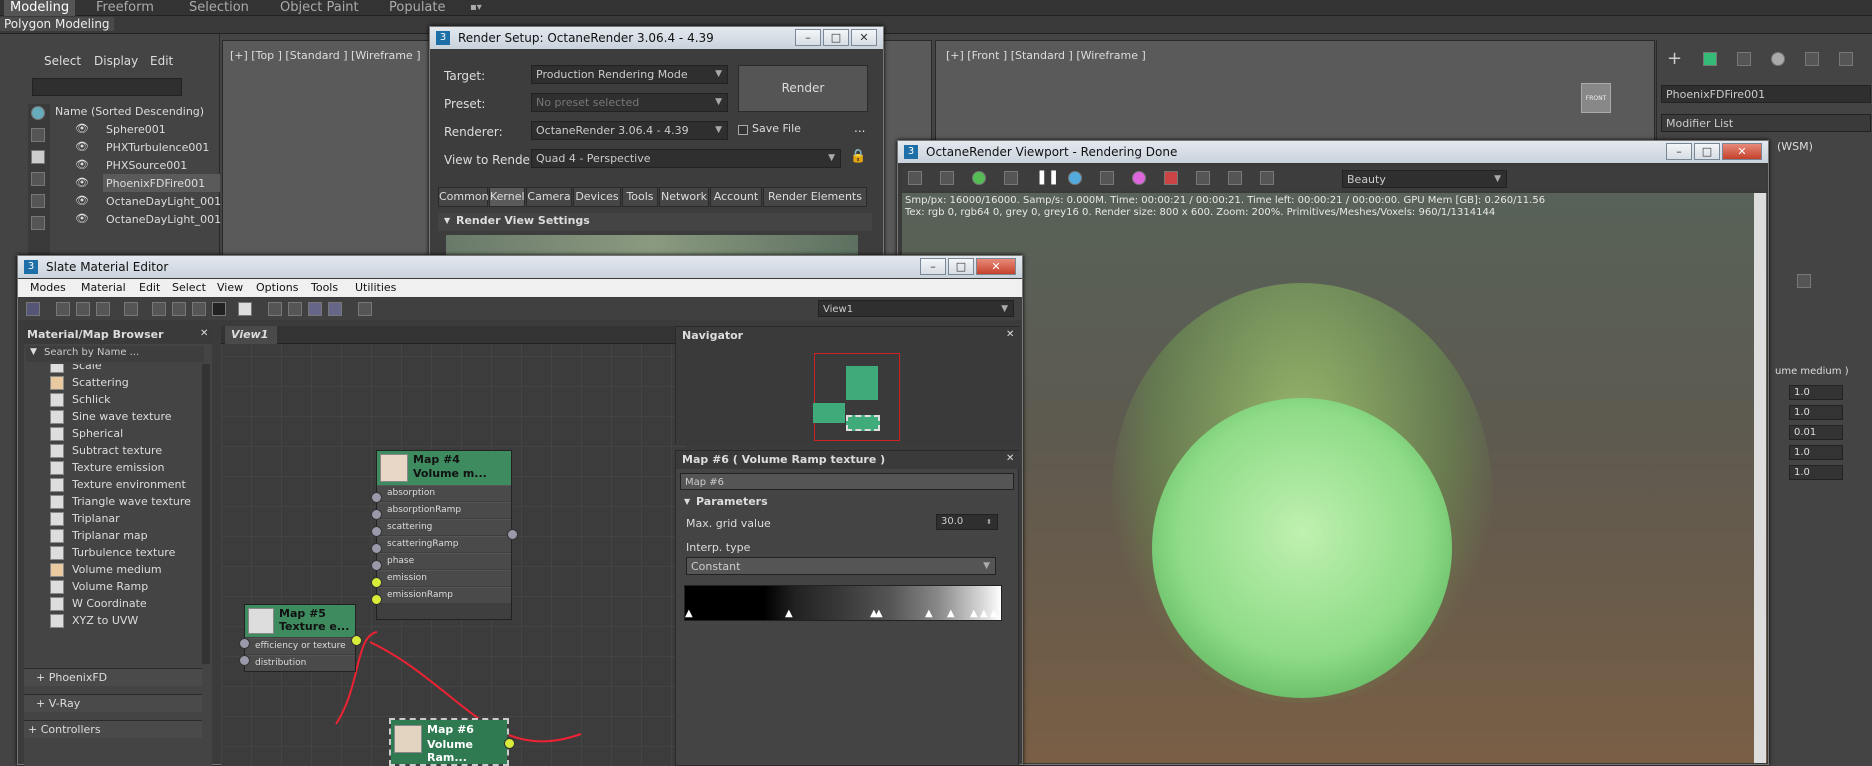  I want to click on create-tab-icon: +, so click(1674, 58).